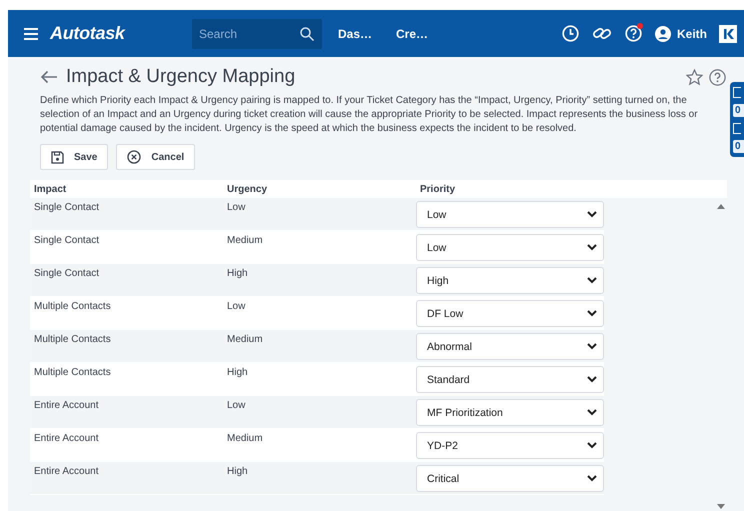  Describe the element at coordinates (121, 33) in the screenshot. I see `app-logo: Autotask` at that location.